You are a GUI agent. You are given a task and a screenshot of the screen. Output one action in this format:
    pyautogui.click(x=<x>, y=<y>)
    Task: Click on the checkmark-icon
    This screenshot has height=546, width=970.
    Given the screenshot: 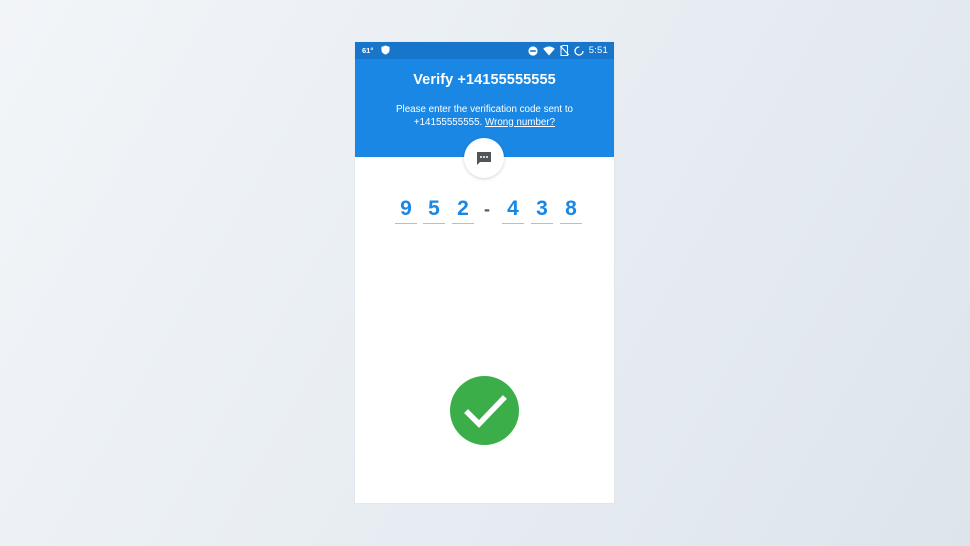 What is the action you would take?
    pyautogui.click(x=485, y=411)
    